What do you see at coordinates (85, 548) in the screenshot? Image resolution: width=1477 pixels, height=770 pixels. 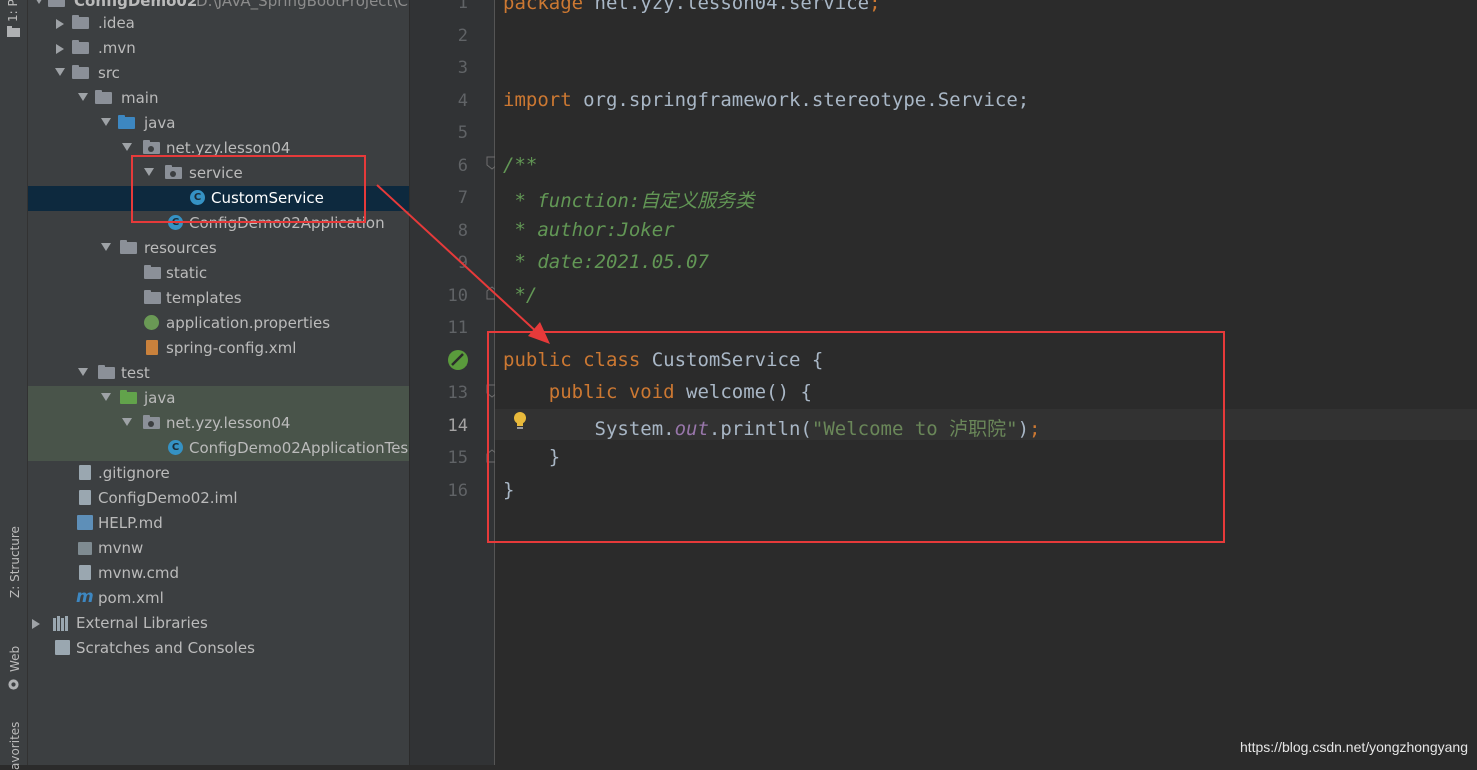 I see `shell-file-icon` at bounding box center [85, 548].